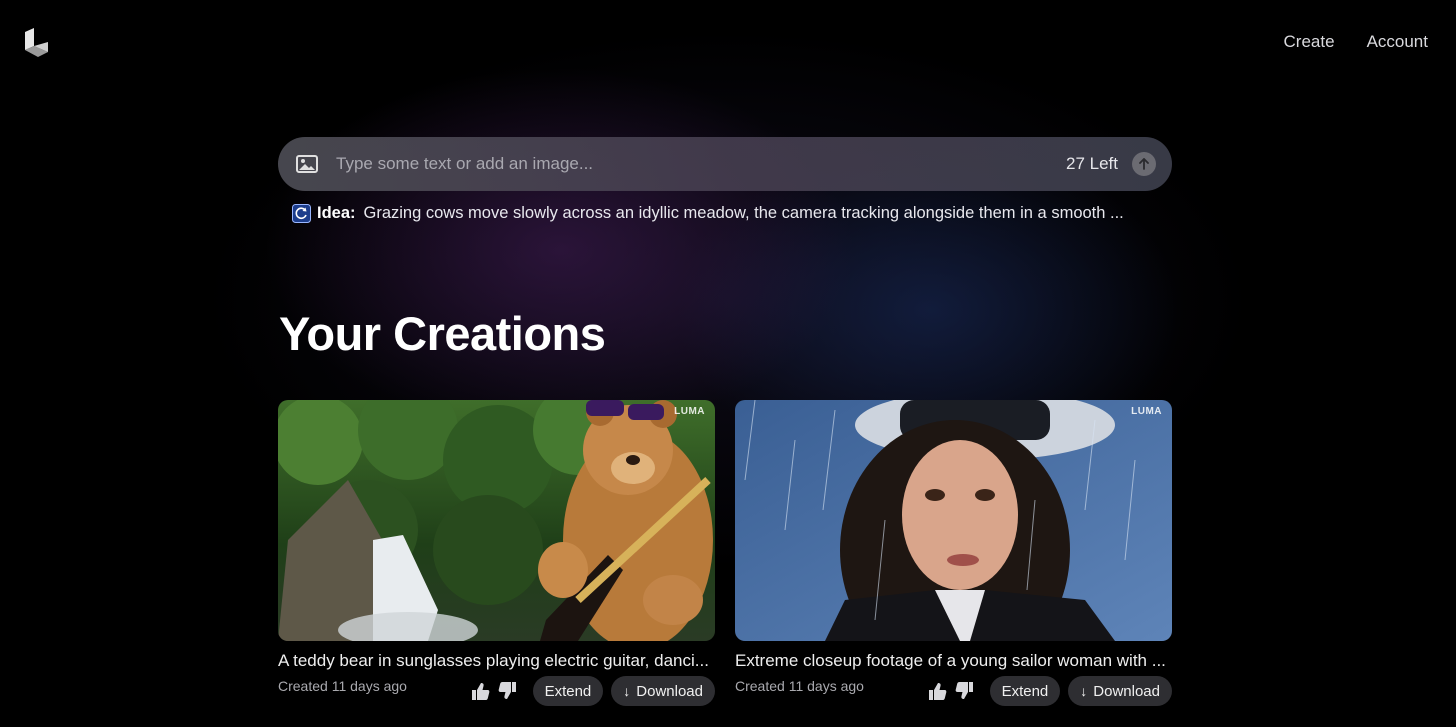 The height and width of the screenshot is (727, 1456). I want to click on teddy-bear-guitar-image, so click(496, 520).